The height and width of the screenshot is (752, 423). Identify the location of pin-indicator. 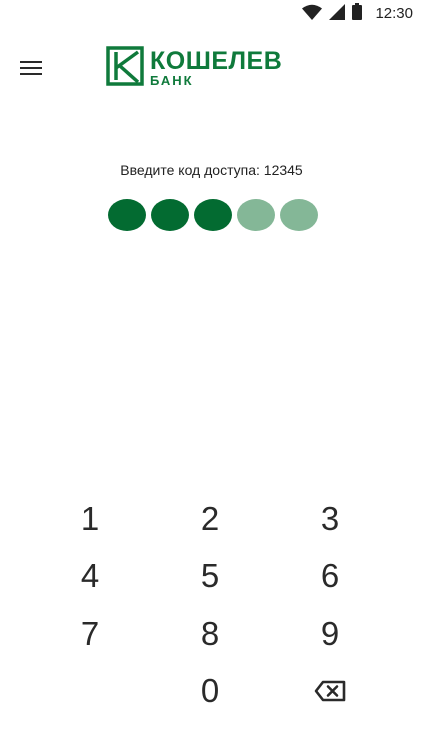
(213, 215).